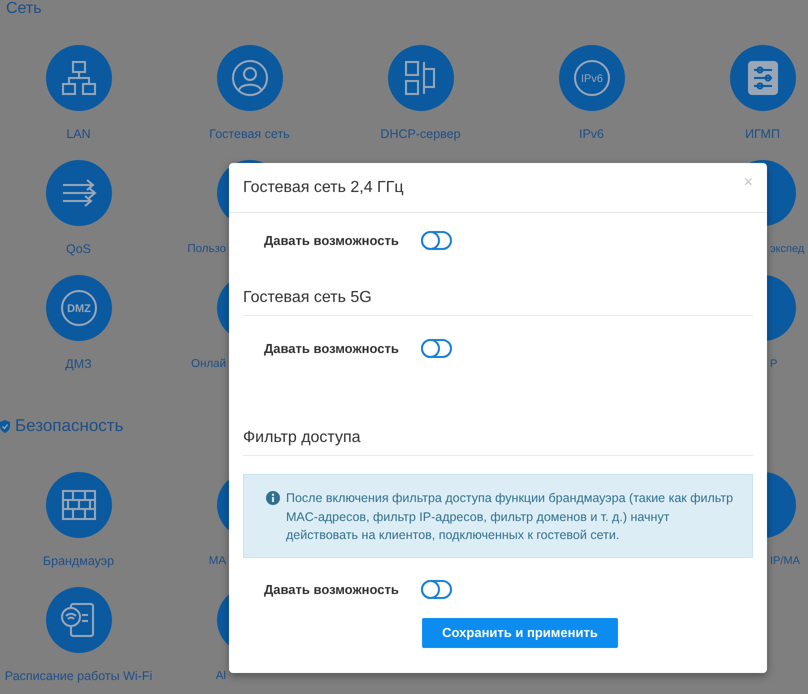 The width and height of the screenshot is (808, 694). Describe the element at coordinates (520, 633) in the screenshot. I see `save-apply-button: Сохранить и применить` at that location.